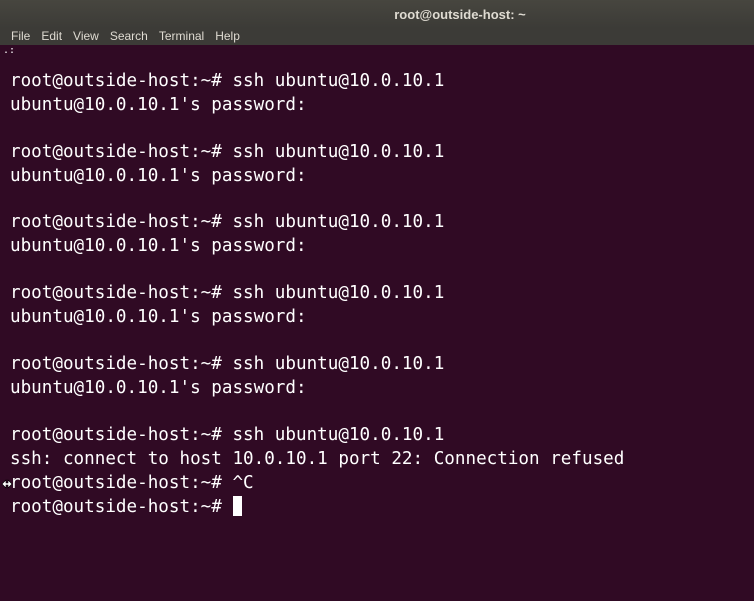 Image resolution: width=754 pixels, height=601 pixels. What do you see at coordinates (9, 50) in the screenshot?
I see `scrollback-residue: .:` at bounding box center [9, 50].